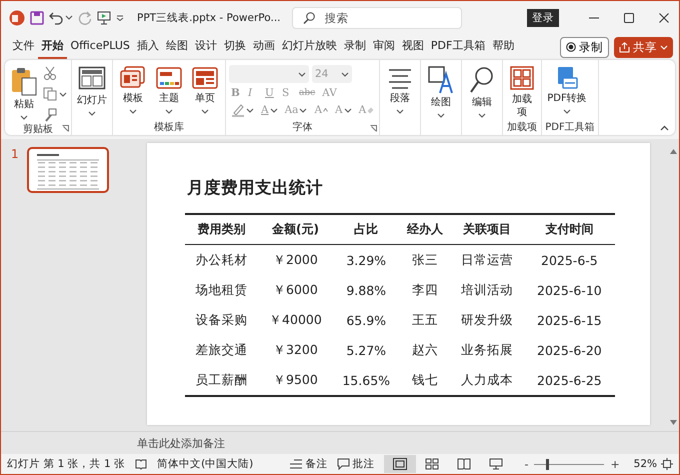 This screenshot has width=680, height=475. What do you see at coordinates (673, 422) in the screenshot?
I see `scroll-down-icon` at bounding box center [673, 422].